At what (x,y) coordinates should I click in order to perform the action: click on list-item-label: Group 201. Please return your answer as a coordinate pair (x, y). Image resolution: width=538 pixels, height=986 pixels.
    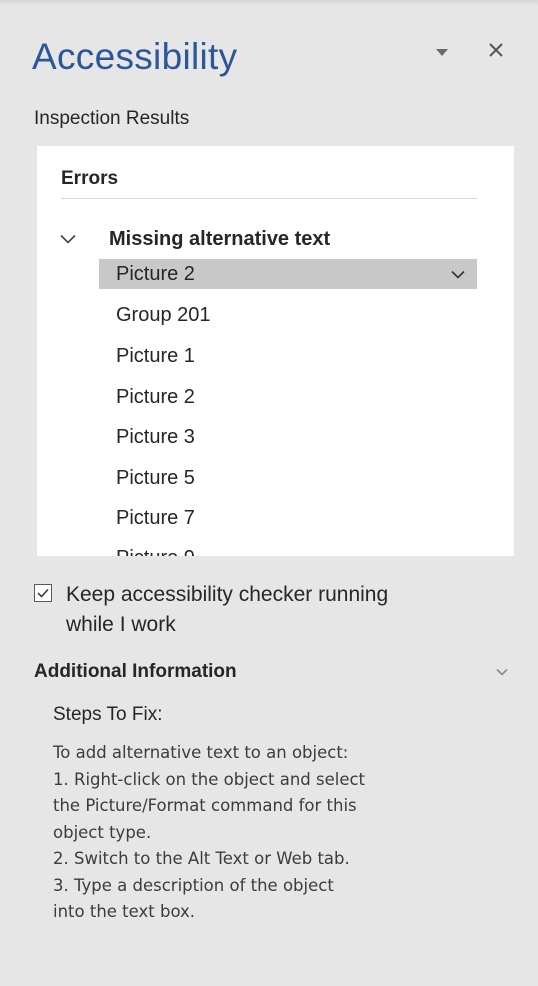
    Looking at the image, I should click on (163, 314).